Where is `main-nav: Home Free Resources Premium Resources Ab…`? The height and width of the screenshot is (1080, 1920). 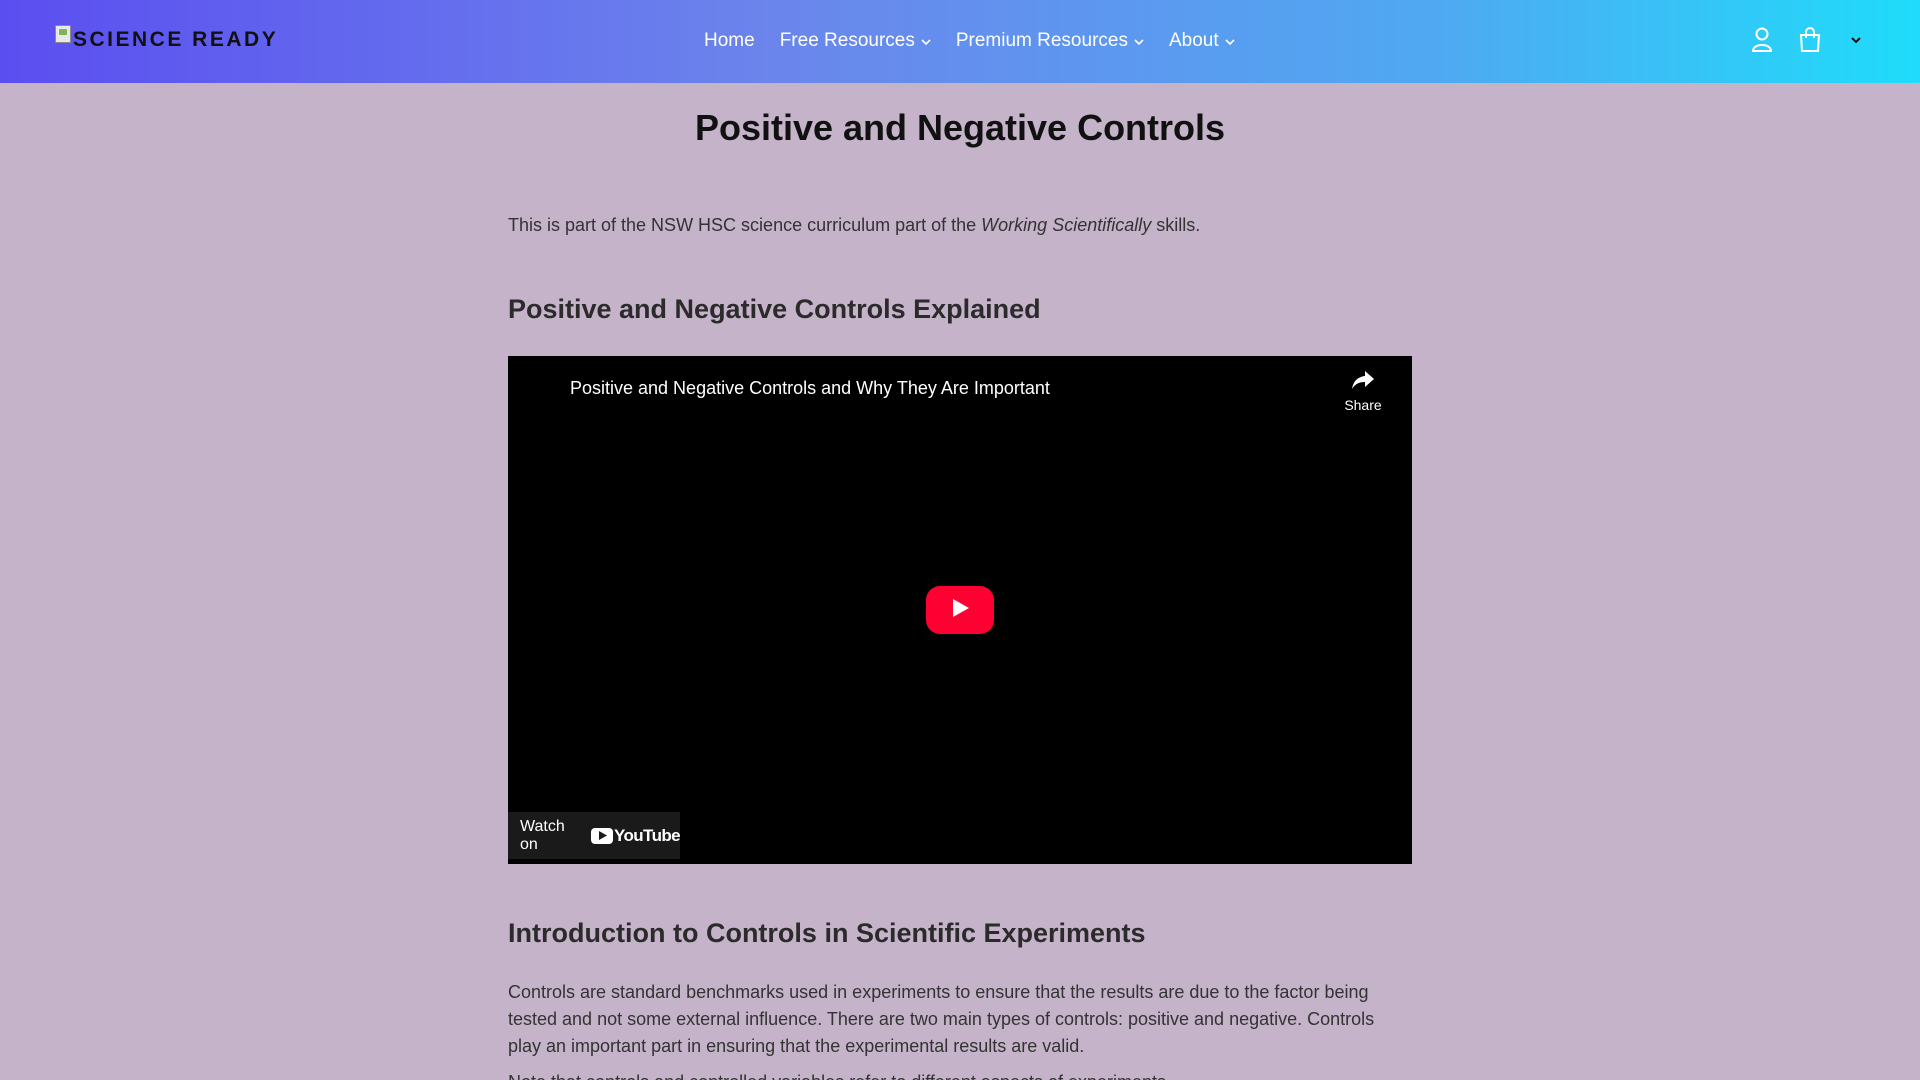 main-nav: Home Free Resources Premium Resources Ab… is located at coordinates (982, 41).